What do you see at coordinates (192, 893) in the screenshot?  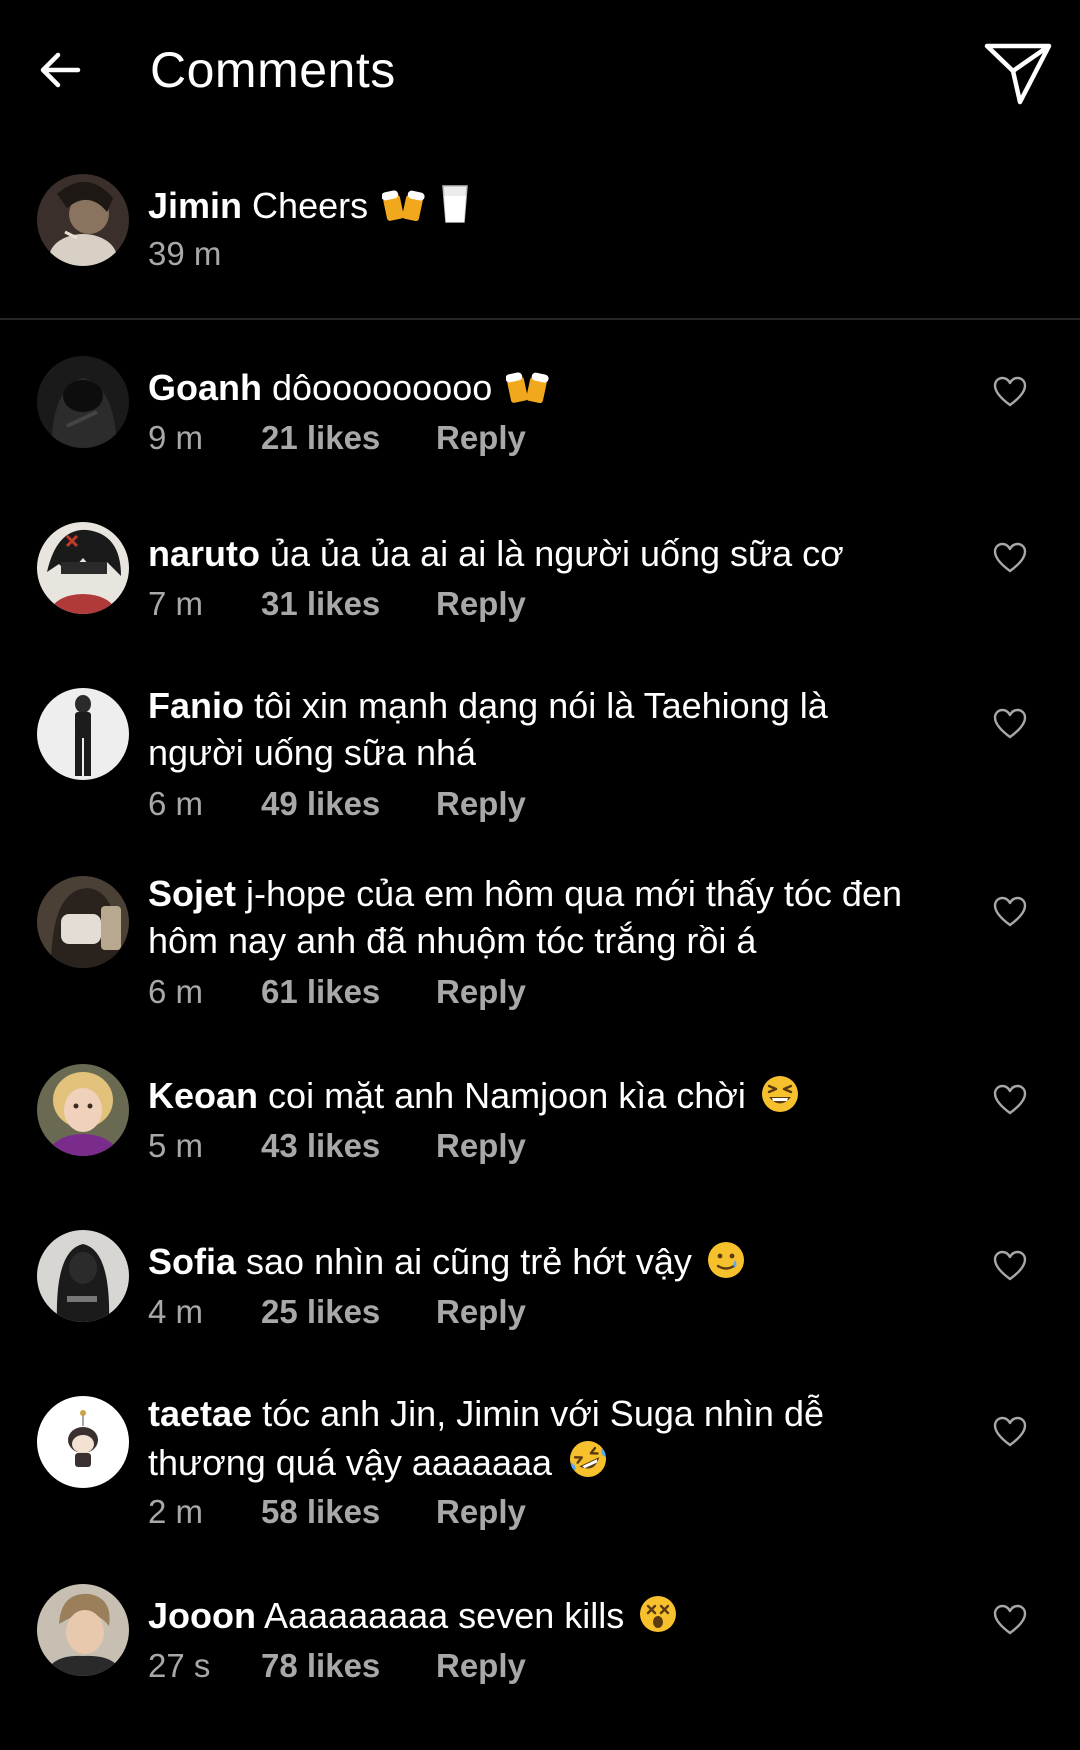 I see `comment-username: Sojet` at bounding box center [192, 893].